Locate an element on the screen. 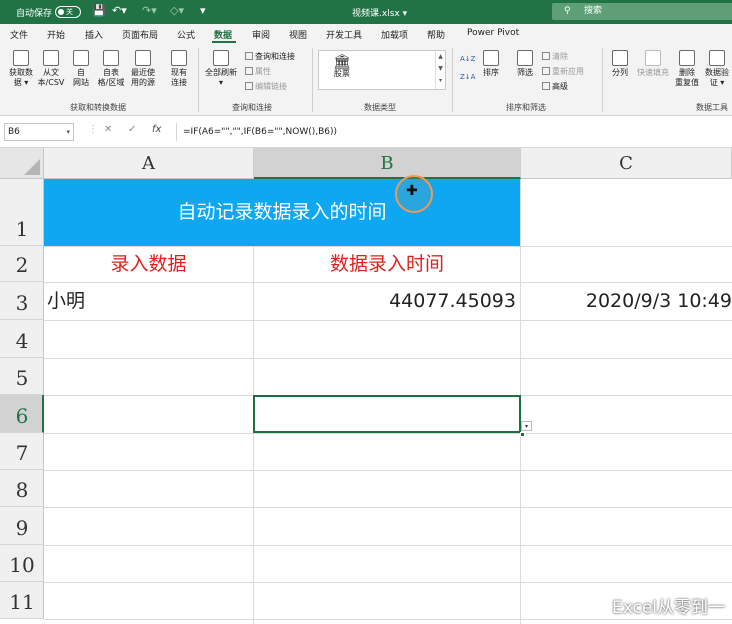 The image size is (732, 624). row-header-7: 7 is located at coordinates (22, 451).